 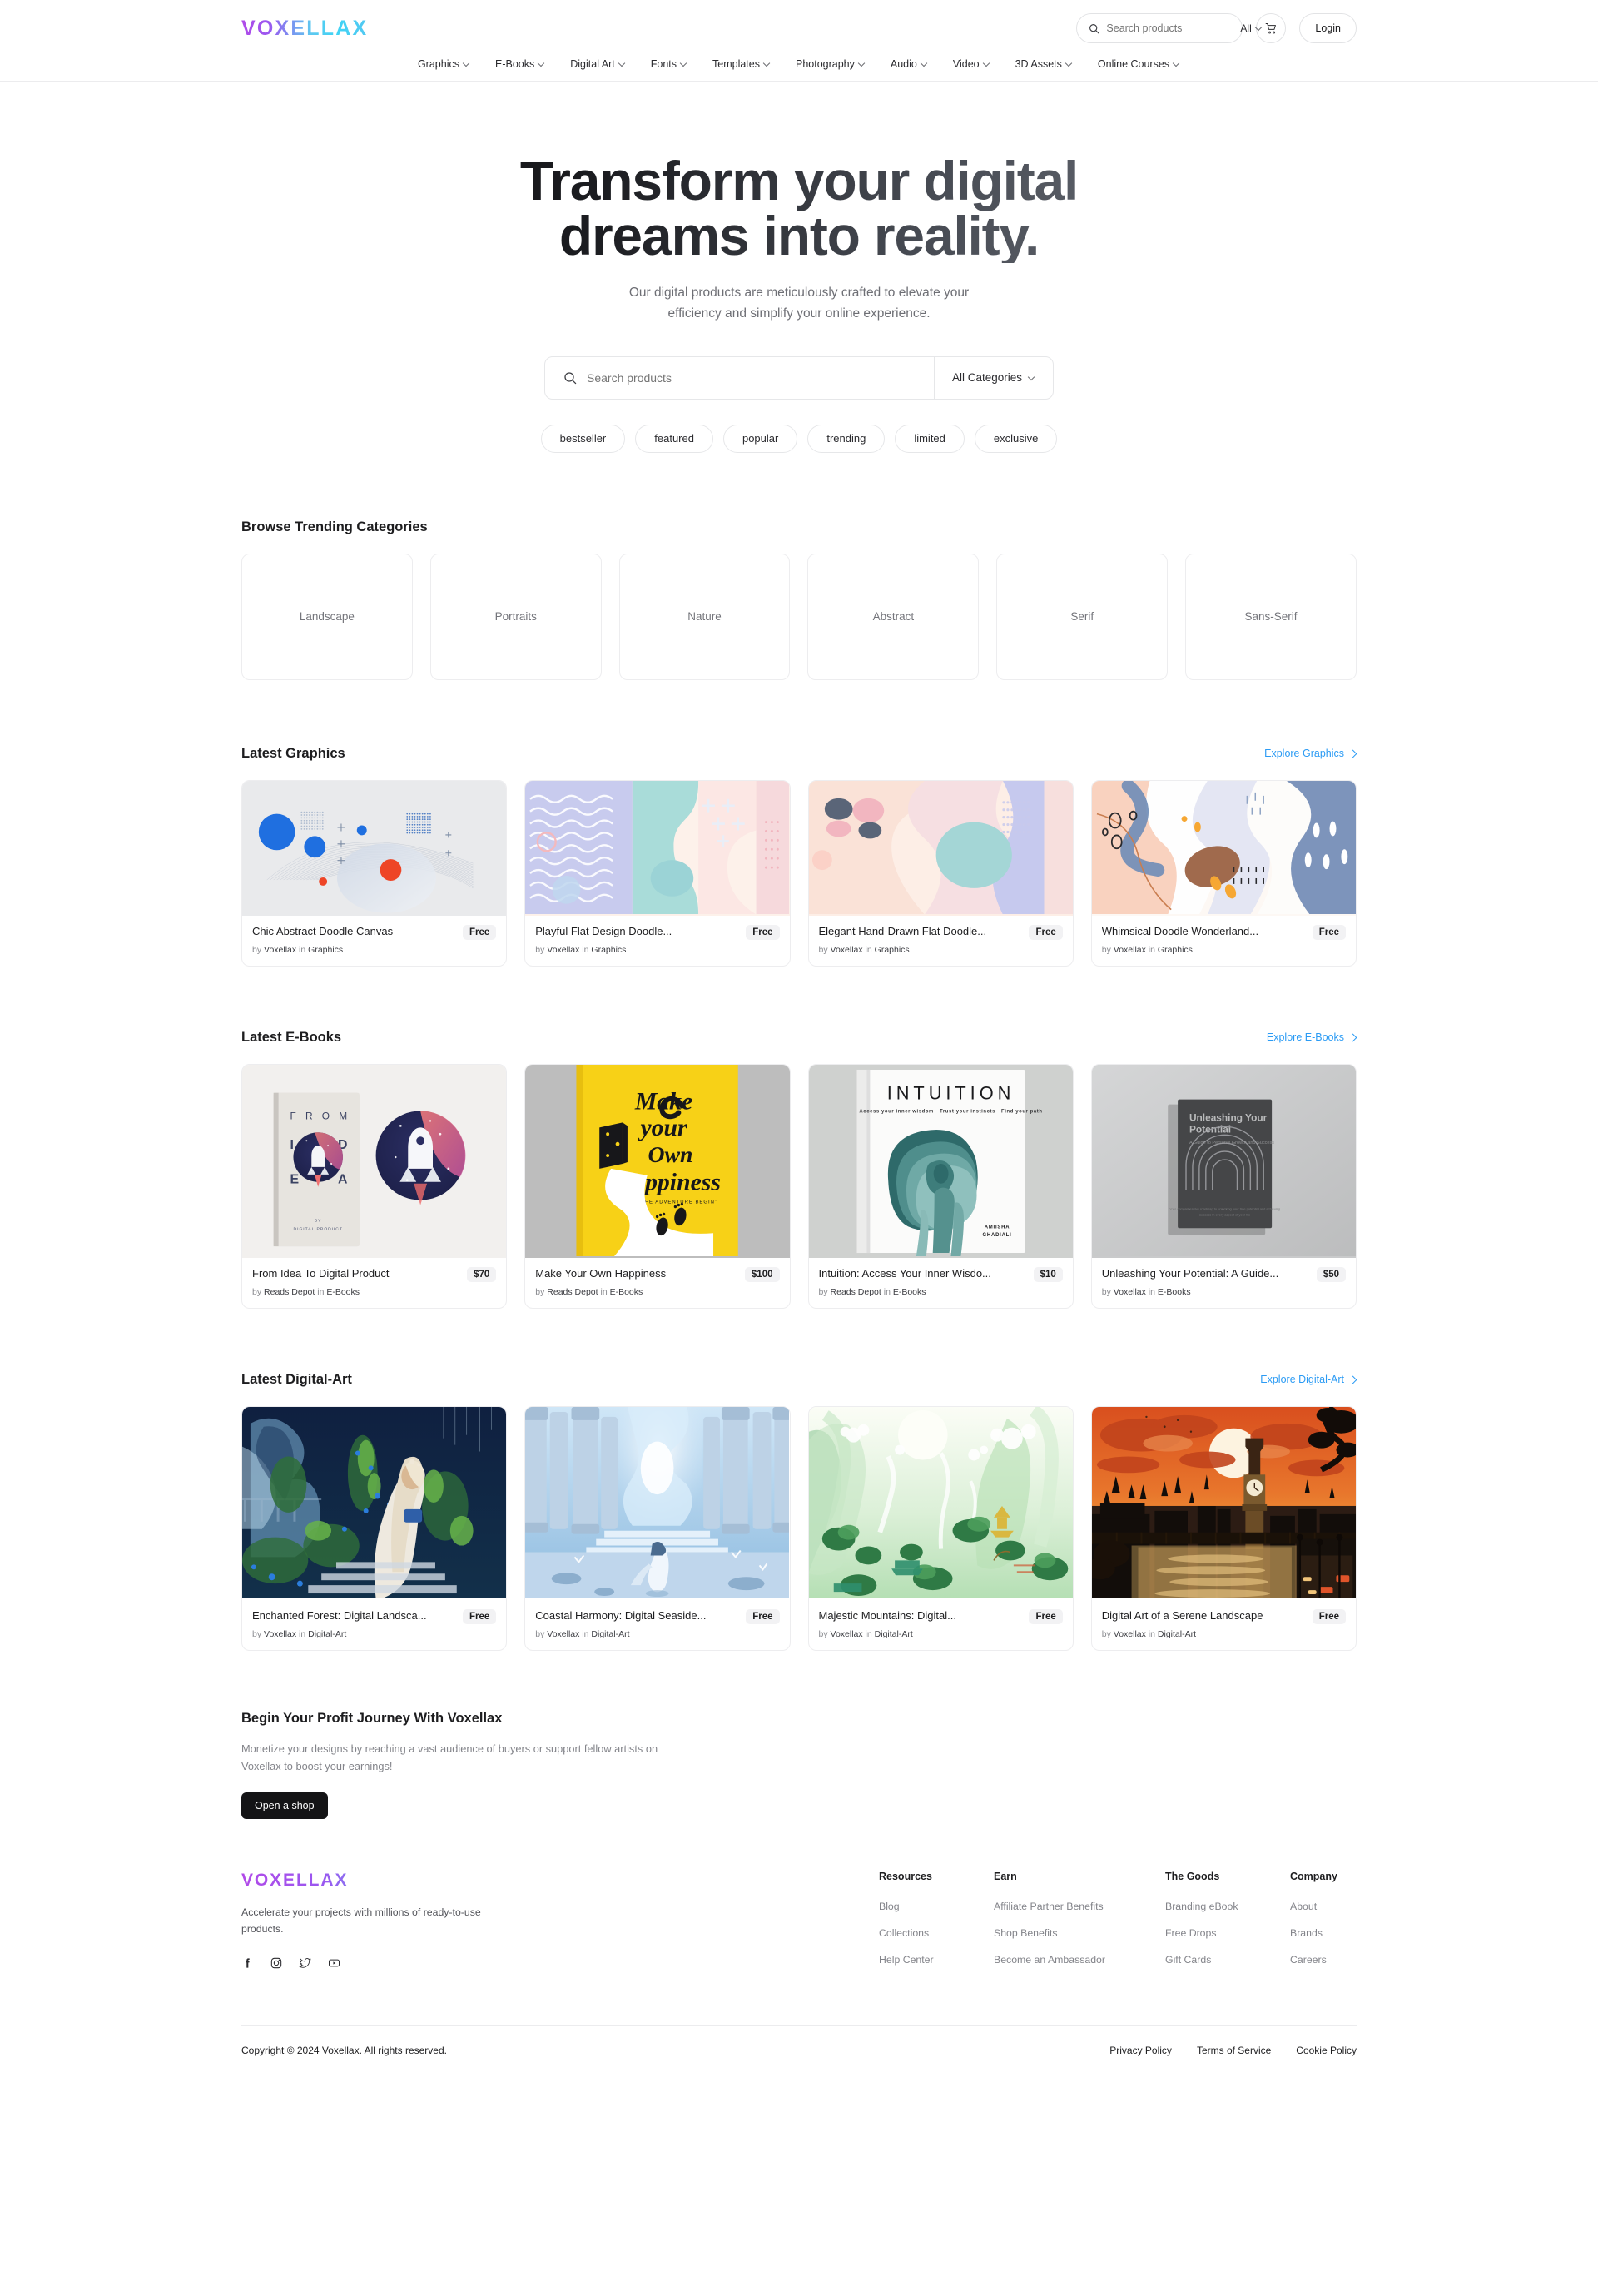 What do you see at coordinates (1312, 1037) in the screenshot?
I see `explore-ebooks-link: Explore E-Books` at bounding box center [1312, 1037].